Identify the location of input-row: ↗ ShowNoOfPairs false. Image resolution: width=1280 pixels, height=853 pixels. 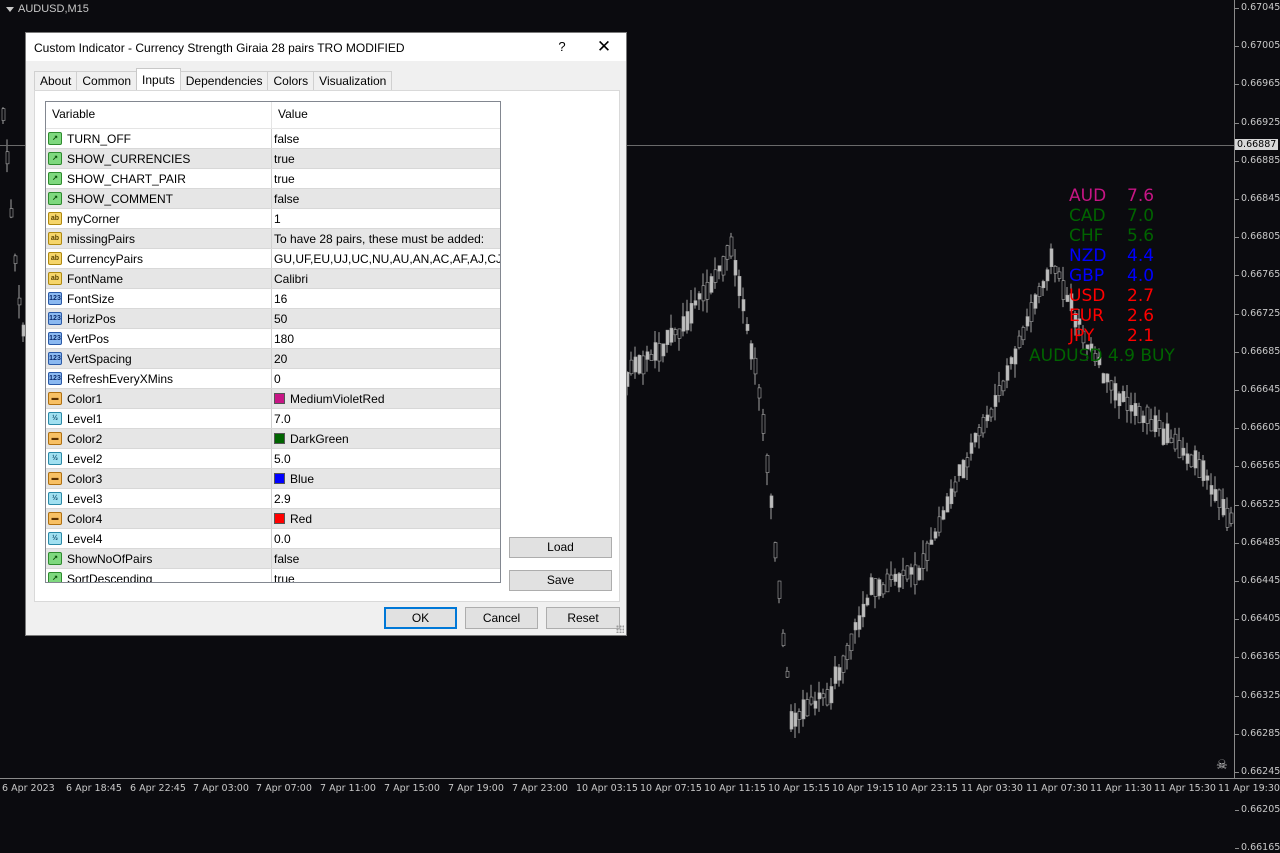
(273, 559).